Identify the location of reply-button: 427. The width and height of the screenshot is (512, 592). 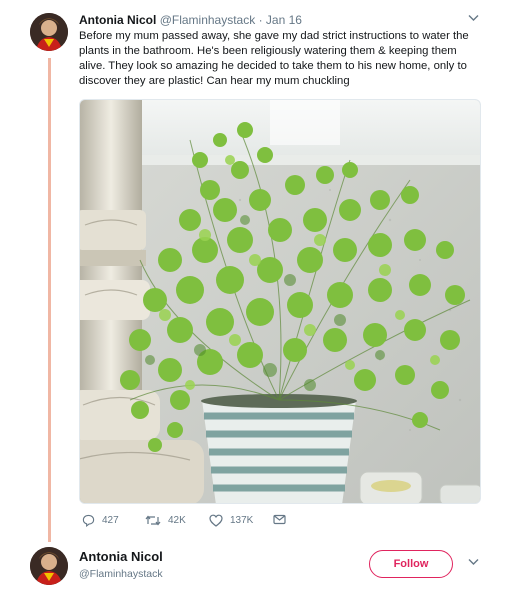
(100, 520).